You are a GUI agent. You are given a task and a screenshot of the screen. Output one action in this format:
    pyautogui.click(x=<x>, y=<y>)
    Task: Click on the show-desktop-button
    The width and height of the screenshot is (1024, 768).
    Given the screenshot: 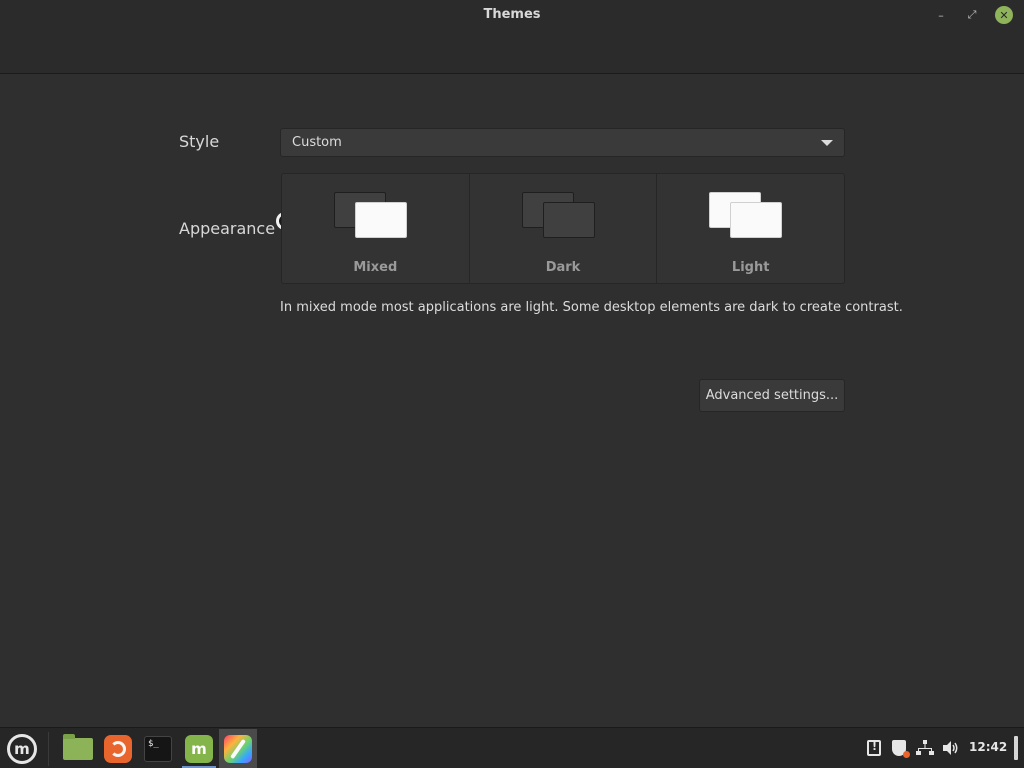 What is the action you would take?
    pyautogui.click(x=1016, y=748)
    